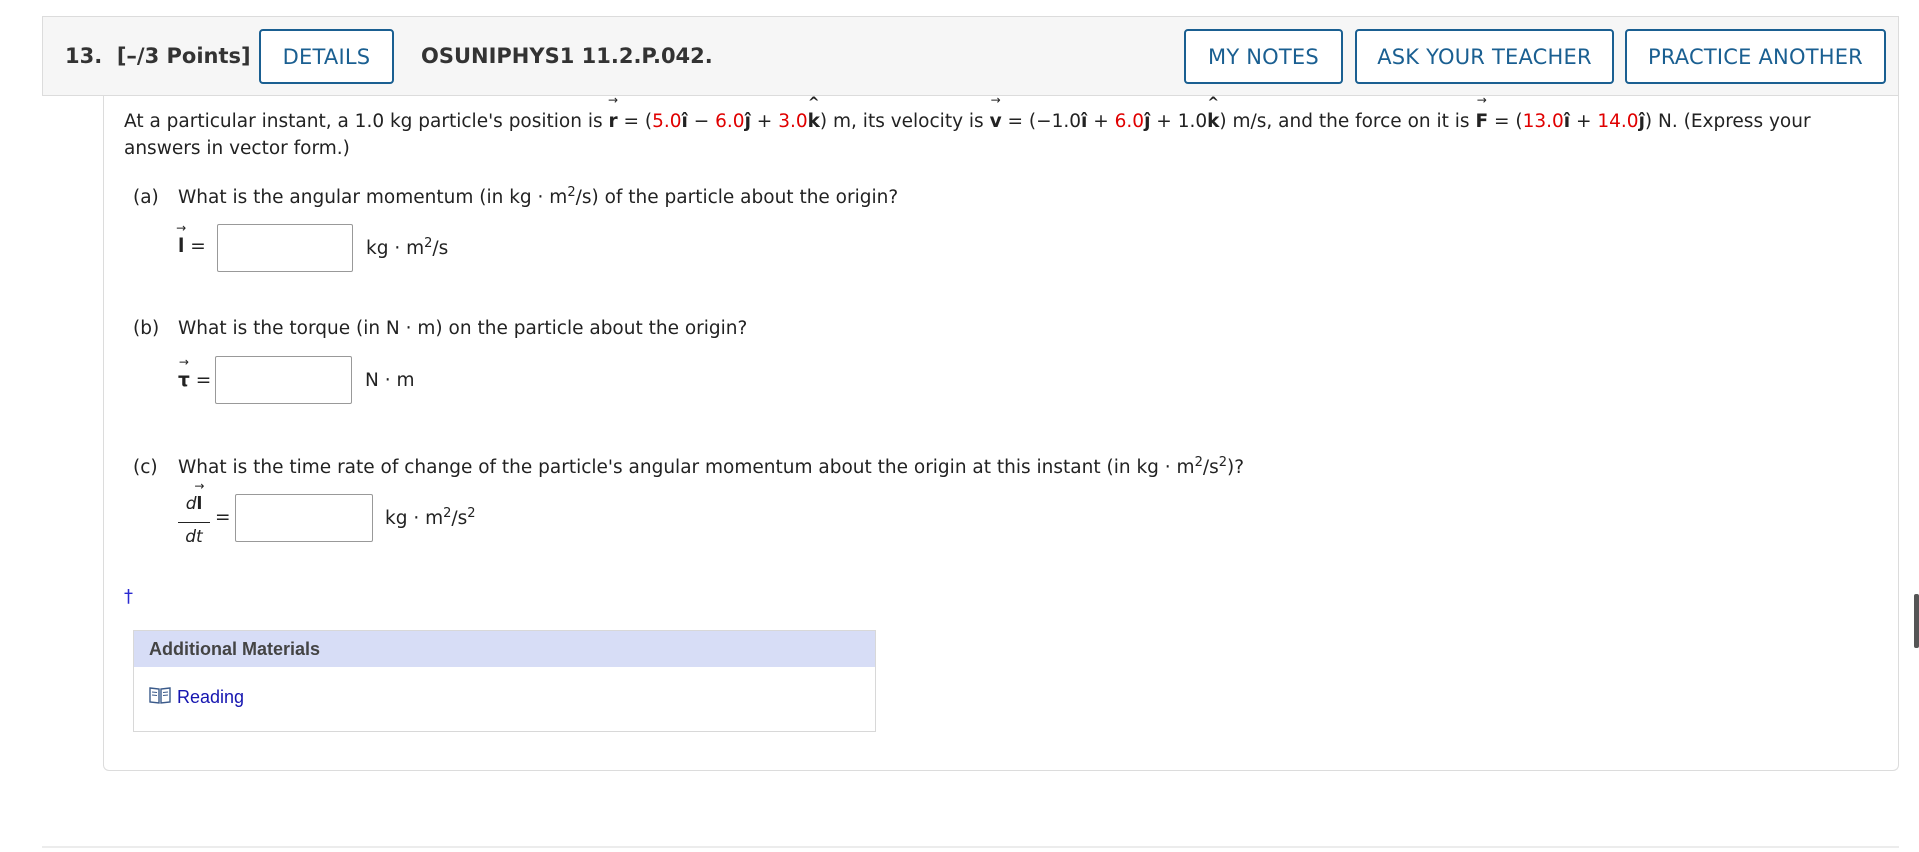 The height and width of the screenshot is (852, 1919). What do you see at coordinates (995, 112) in the screenshot?
I see `v-vector-symbol: → v` at bounding box center [995, 112].